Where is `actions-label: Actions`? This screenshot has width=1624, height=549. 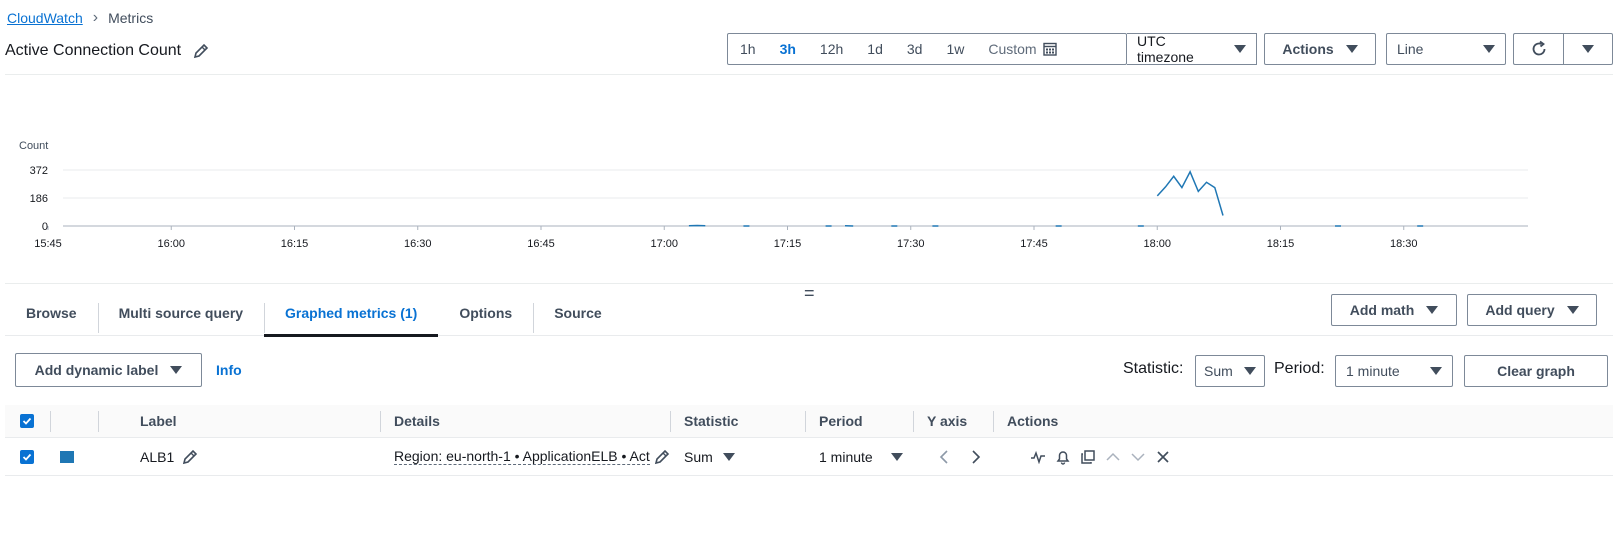
actions-label: Actions is located at coordinates (1308, 49).